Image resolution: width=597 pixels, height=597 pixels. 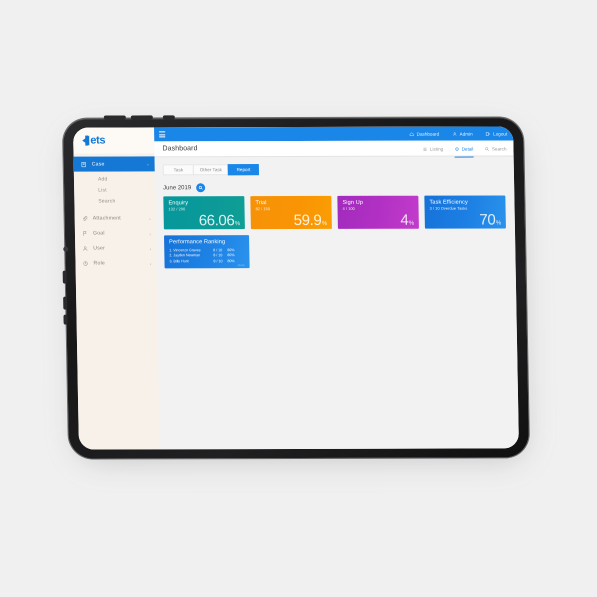 I want to click on topnav-item-admin: Admin, so click(x=462, y=133).